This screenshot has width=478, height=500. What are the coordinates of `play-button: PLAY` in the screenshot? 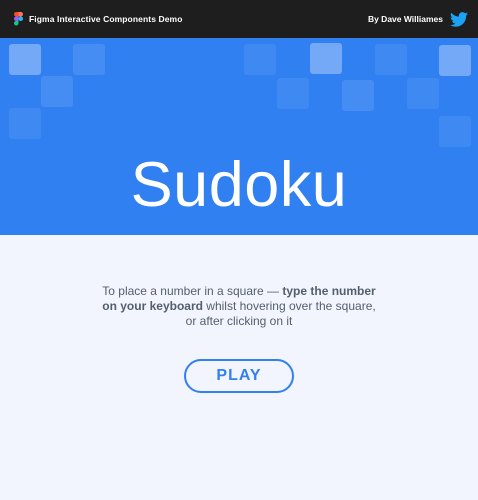 It's located at (239, 376).